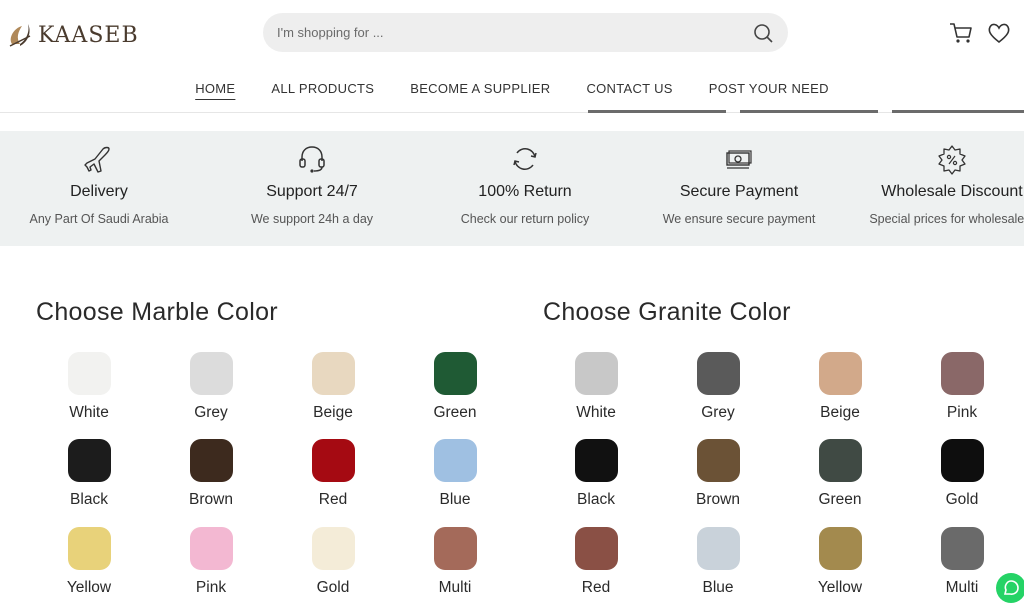  What do you see at coordinates (999, 33) in the screenshot?
I see `wishlist-heart-icon` at bounding box center [999, 33].